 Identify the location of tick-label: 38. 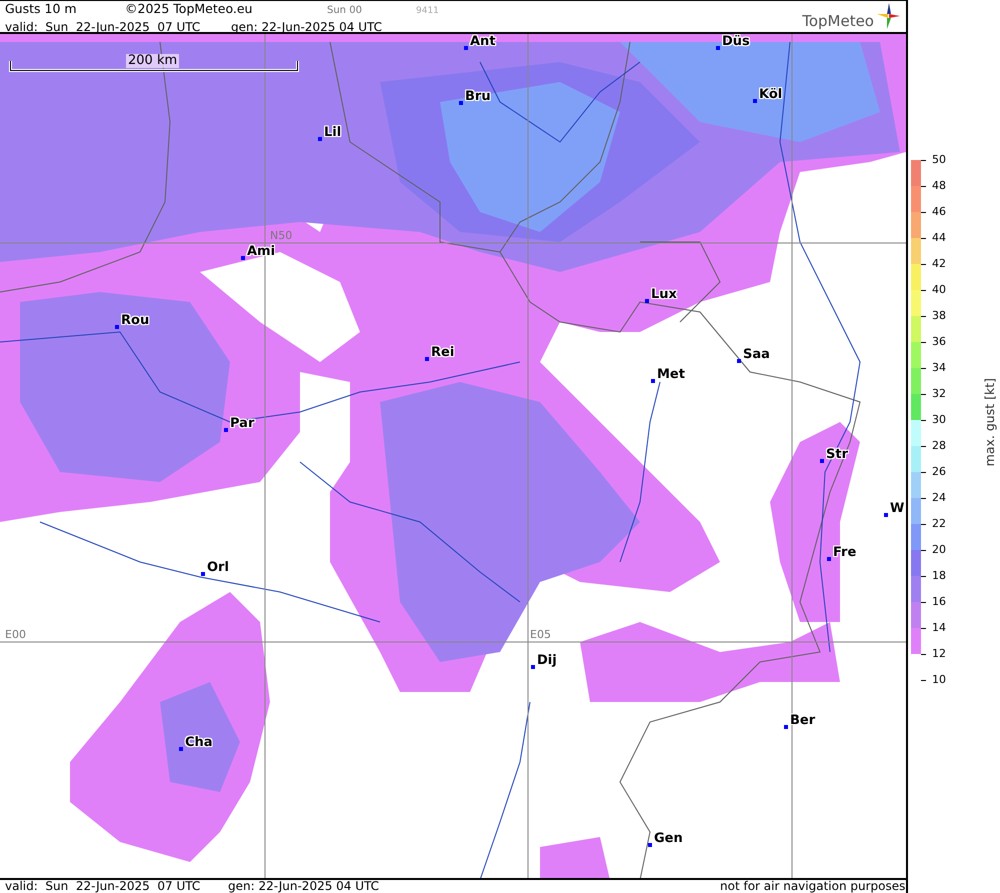
(939, 316).